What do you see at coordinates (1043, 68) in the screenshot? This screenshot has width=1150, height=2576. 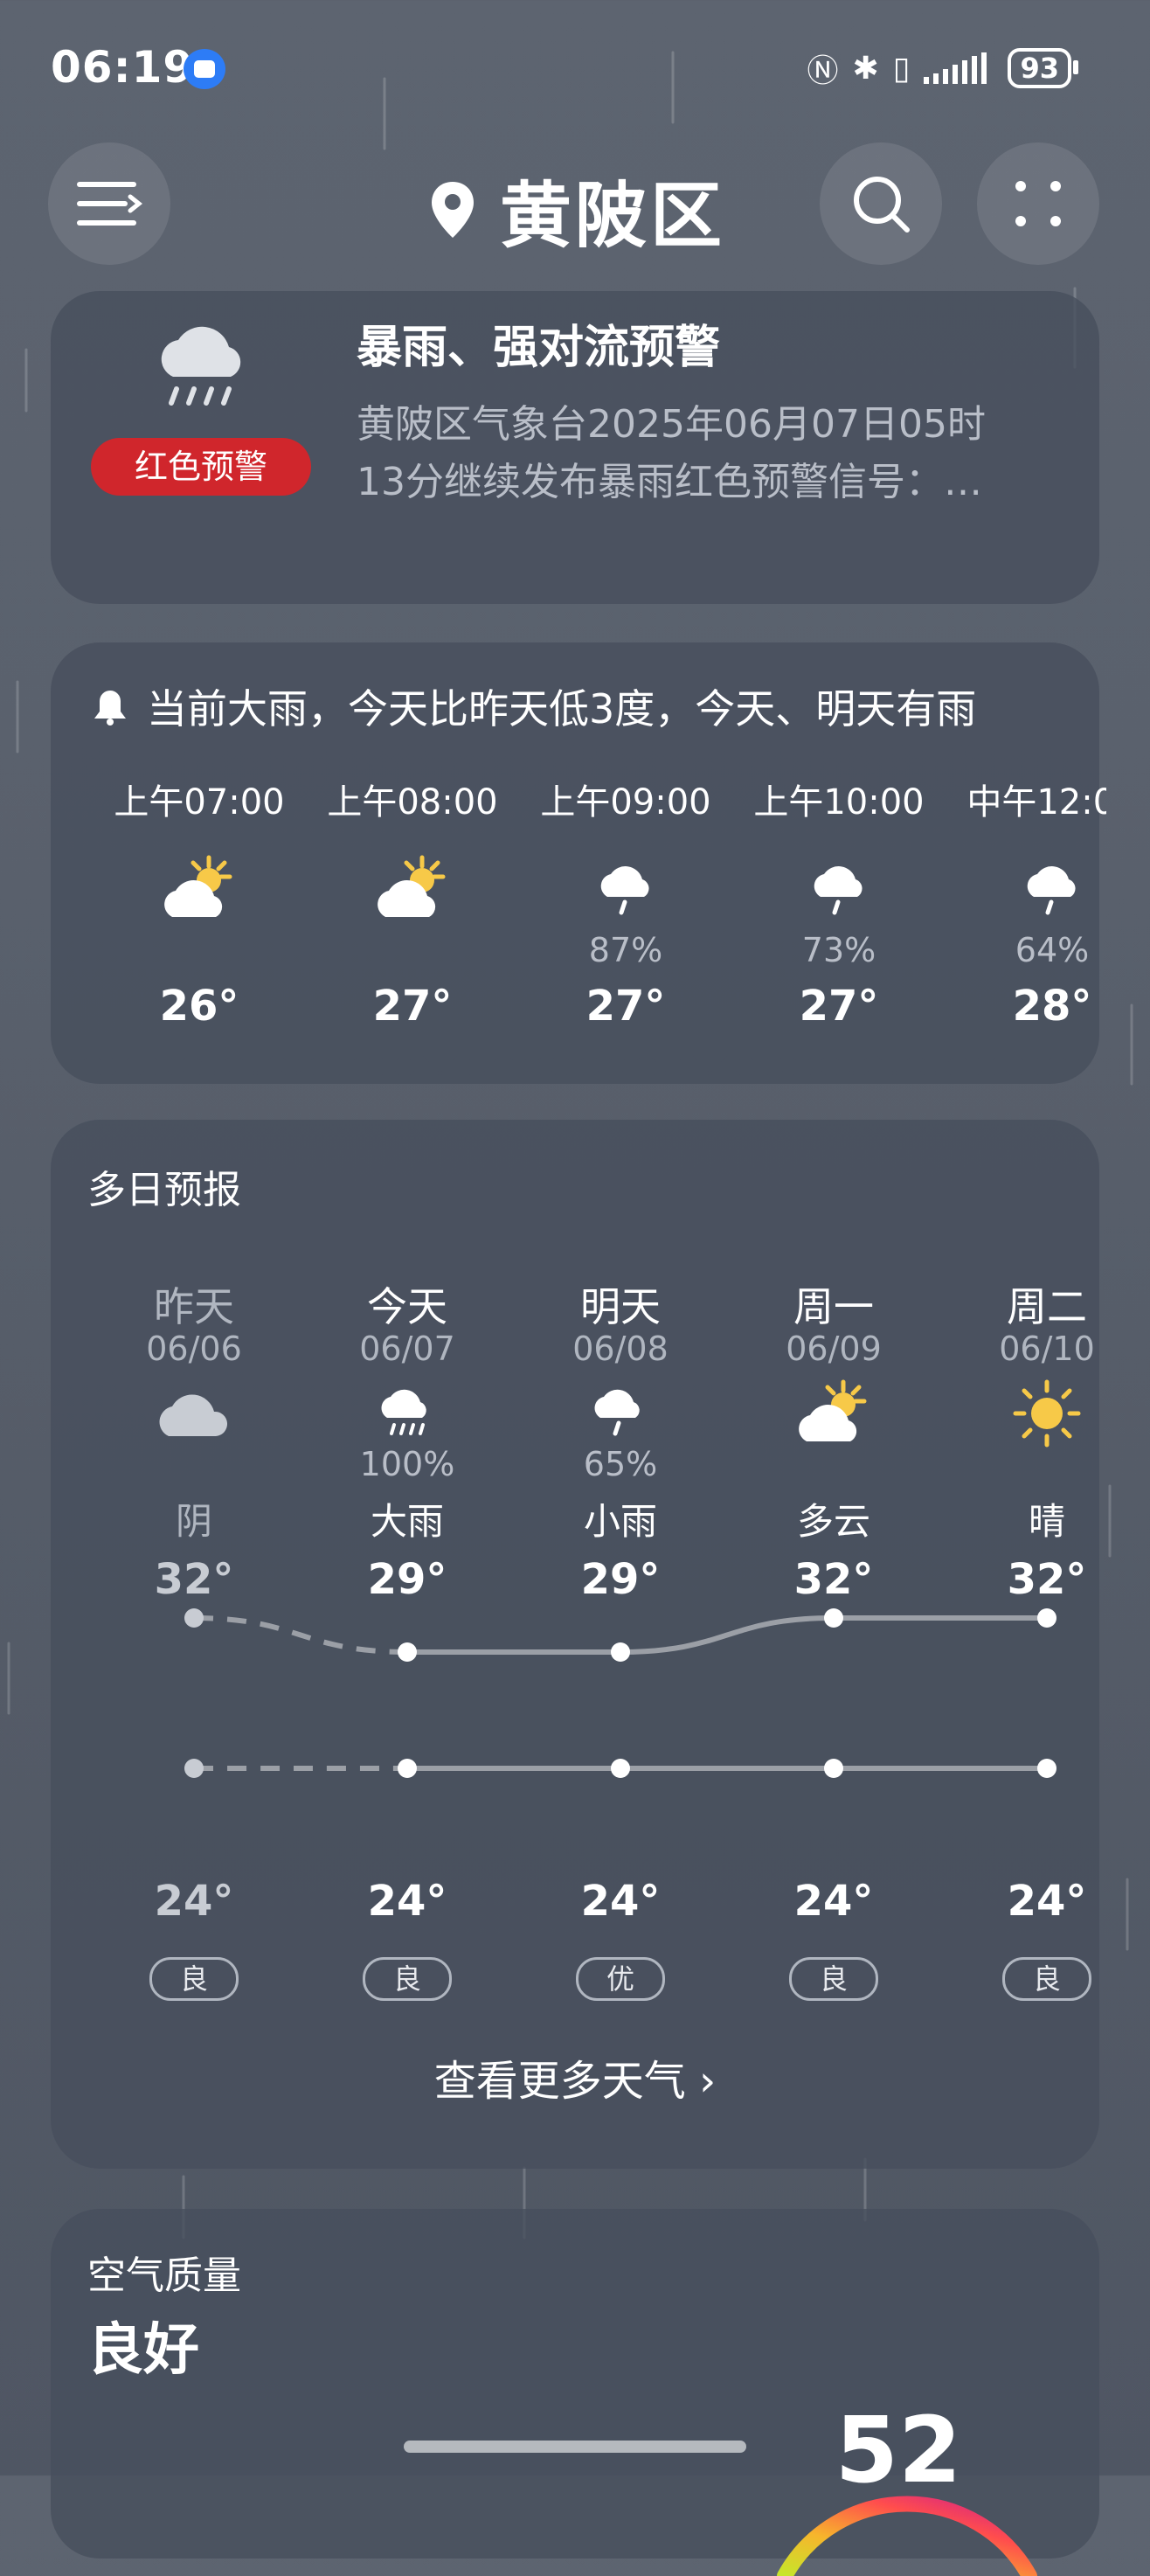 I see `battery-indicator: 93` at bounding box center [1043, 68].